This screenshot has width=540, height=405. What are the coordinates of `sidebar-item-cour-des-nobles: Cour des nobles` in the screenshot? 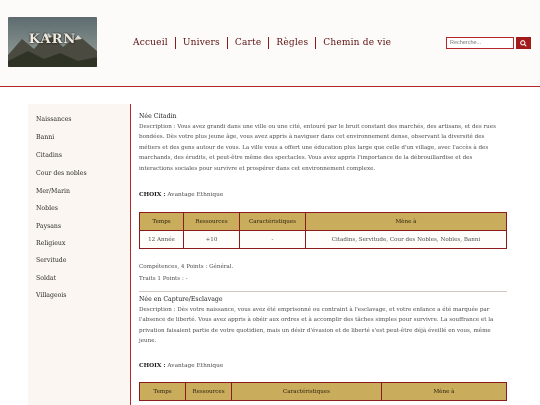 It's located at (61, 173).